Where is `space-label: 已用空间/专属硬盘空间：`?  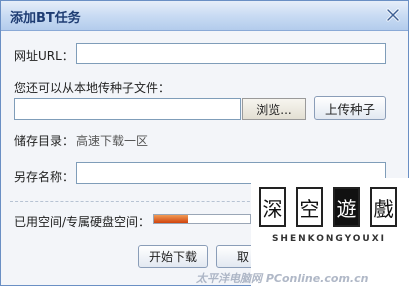
space-label: 已用空间/专属硬盘空间： is located at coordinates (82, 222).